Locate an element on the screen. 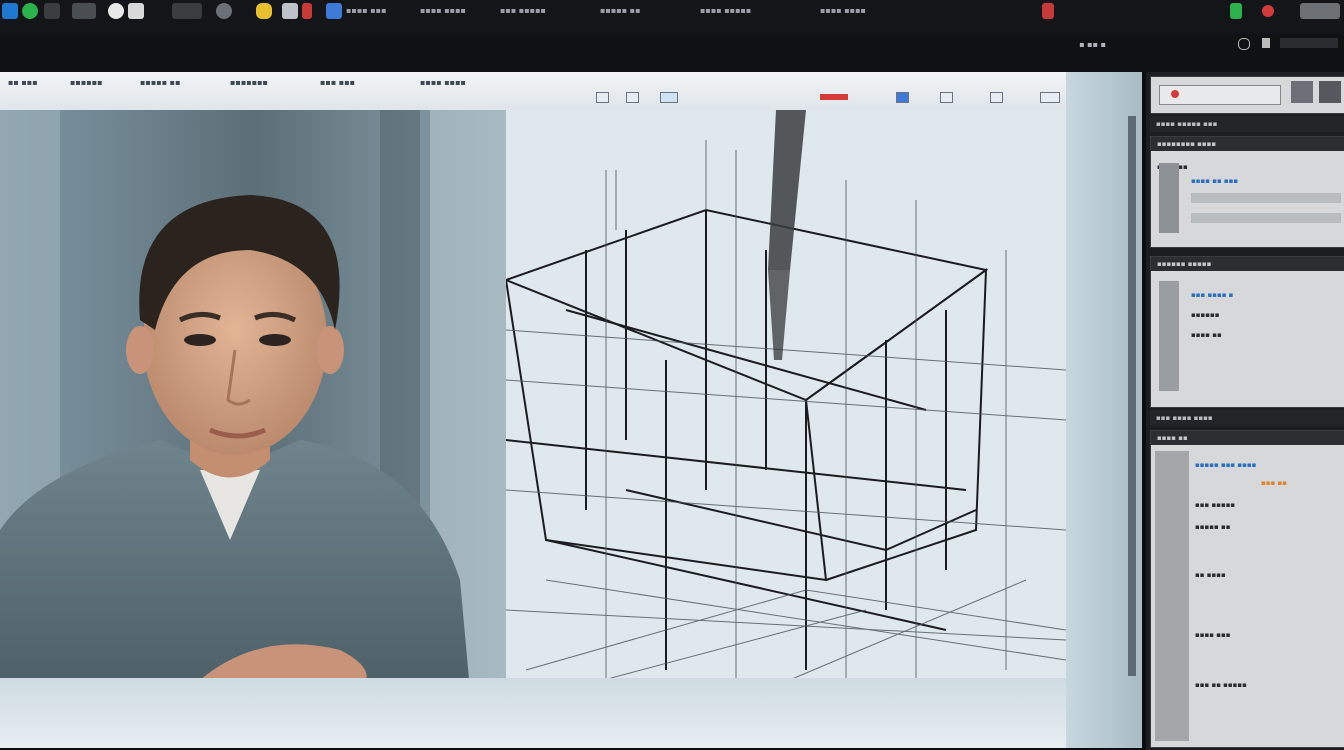 The image size is (1344, 750). properties-panel: ▪▪▪▪▪▪▪▪ ▪▪▪▪ ▪▪ ▪▪▪▪ ▪▪▪▪ ▪▪ ▪▪▪ is located at coordinates (1247, 192).